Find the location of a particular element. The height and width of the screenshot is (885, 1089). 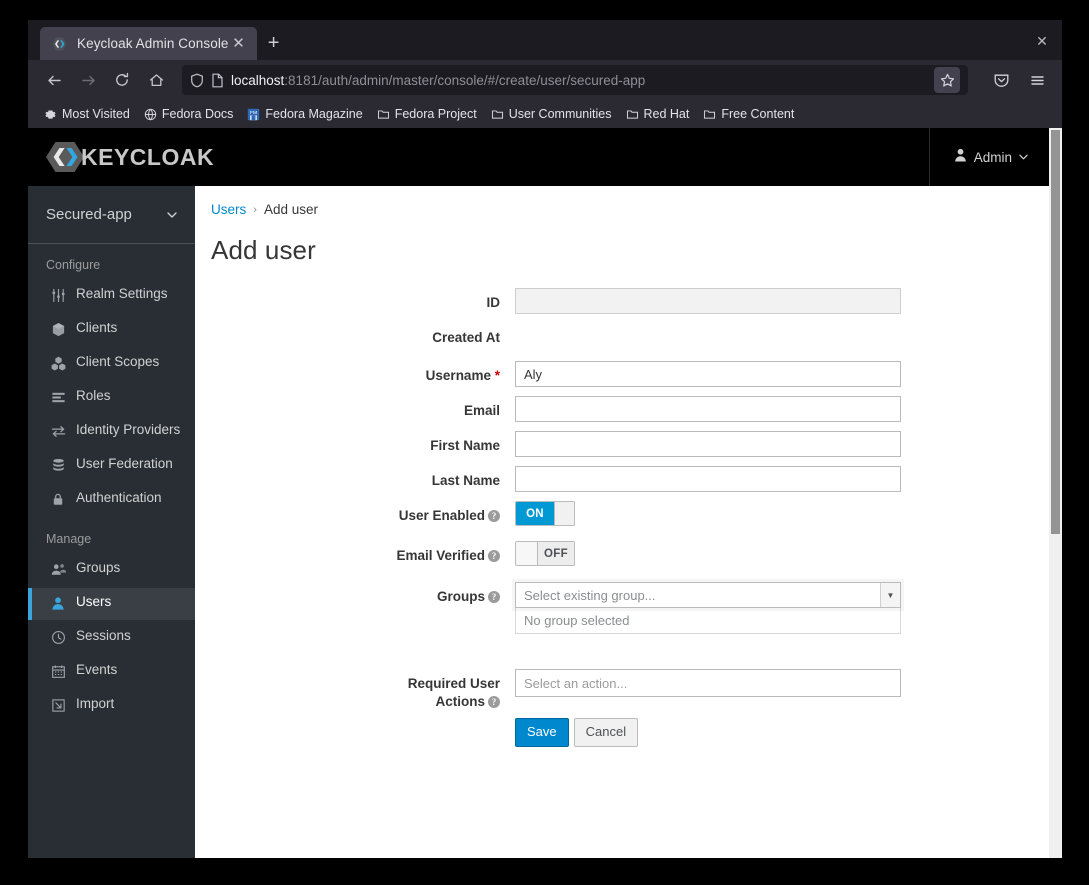

page-scrollbar is located at coordinates (1055, 493).